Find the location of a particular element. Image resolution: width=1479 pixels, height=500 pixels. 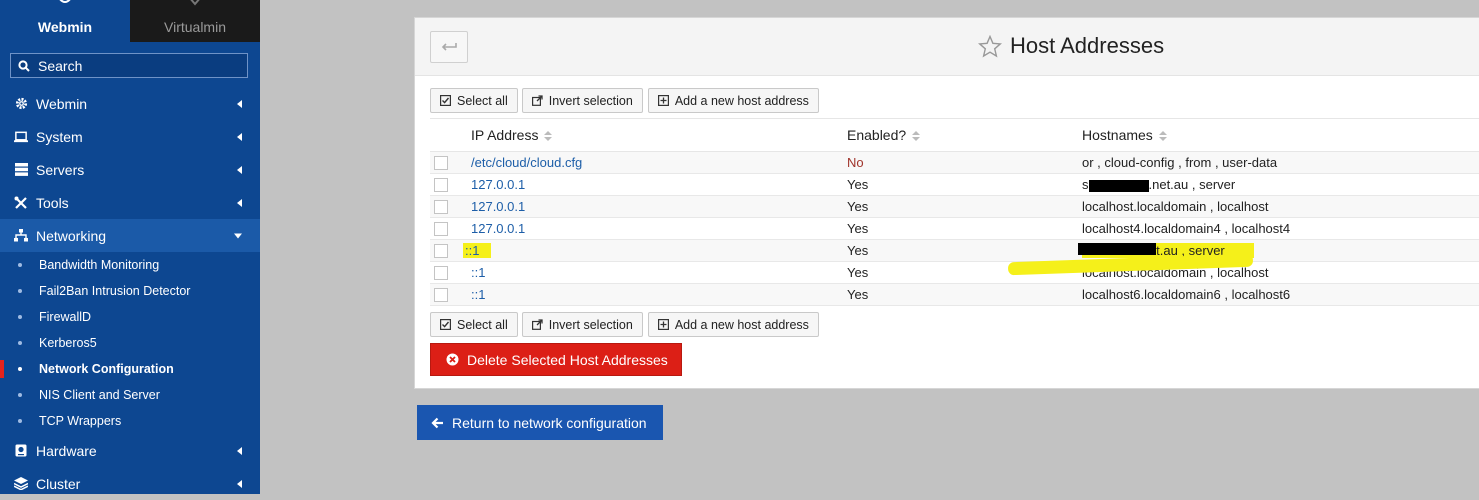

server-icon is located at coordinates (21, 170).